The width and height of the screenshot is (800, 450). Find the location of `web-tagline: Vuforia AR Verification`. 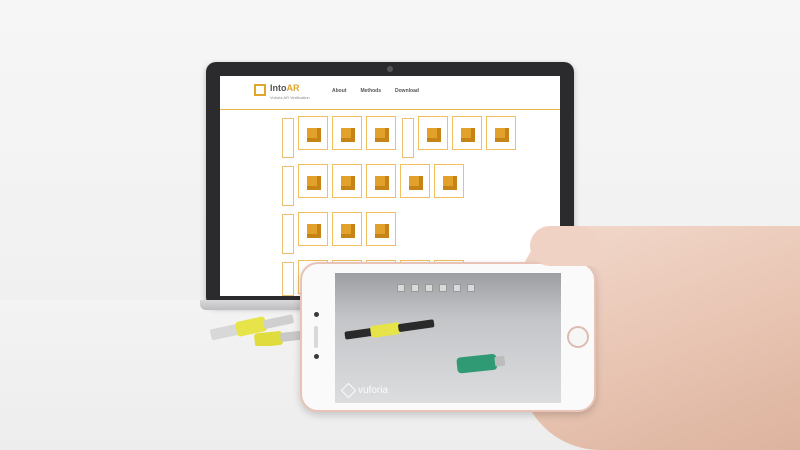

web-tagline: Vuforia AR Verification is located at coordinates (290, 97).